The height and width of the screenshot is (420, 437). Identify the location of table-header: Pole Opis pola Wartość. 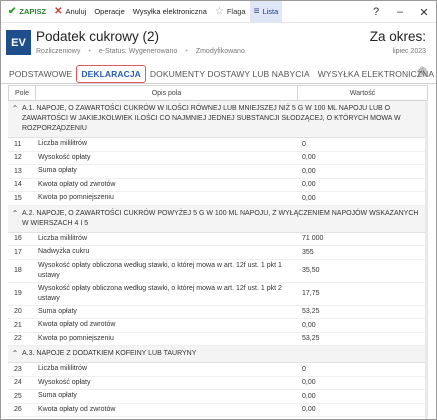
(218, 93).